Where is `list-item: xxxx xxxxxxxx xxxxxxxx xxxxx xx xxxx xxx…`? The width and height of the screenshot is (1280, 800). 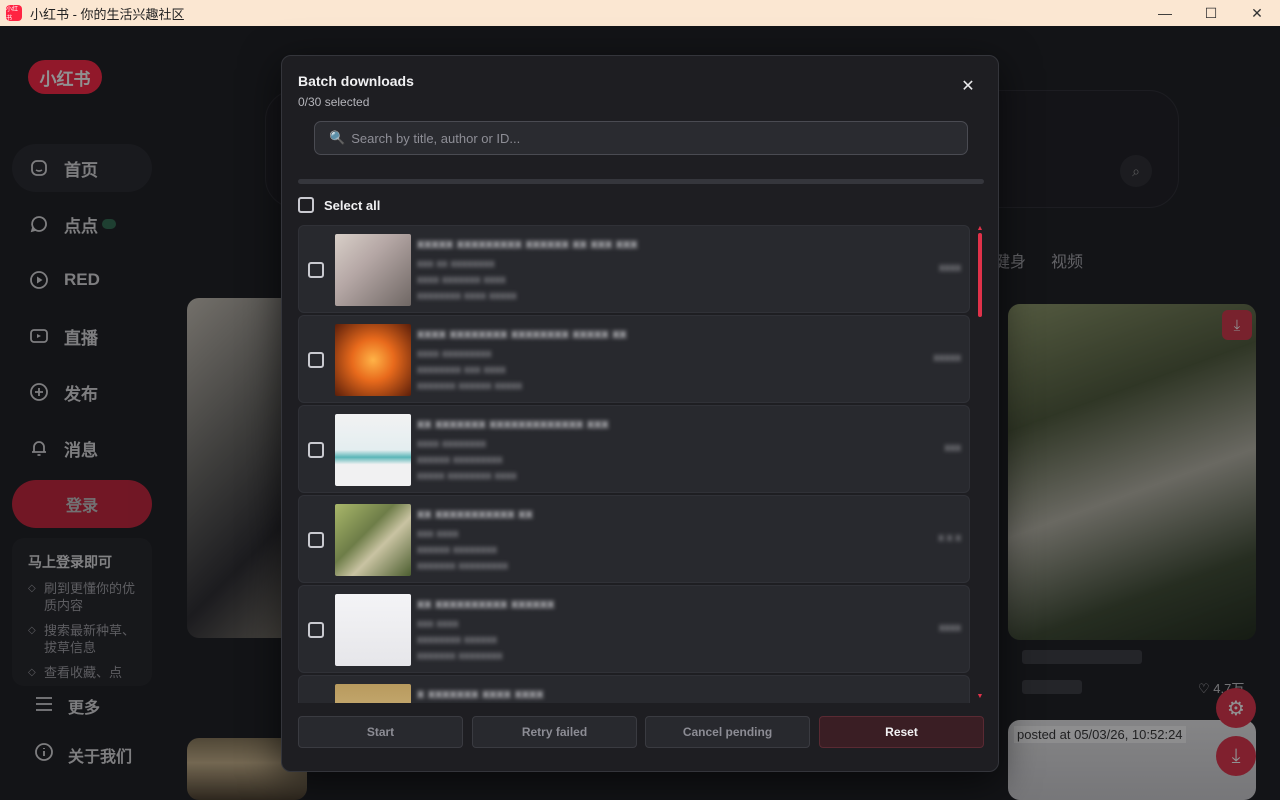
list-item: xxxx xxxxxxxx xxxxxxxx xxxxx xx xxxx xxx… is located at coordinates (634, 359).